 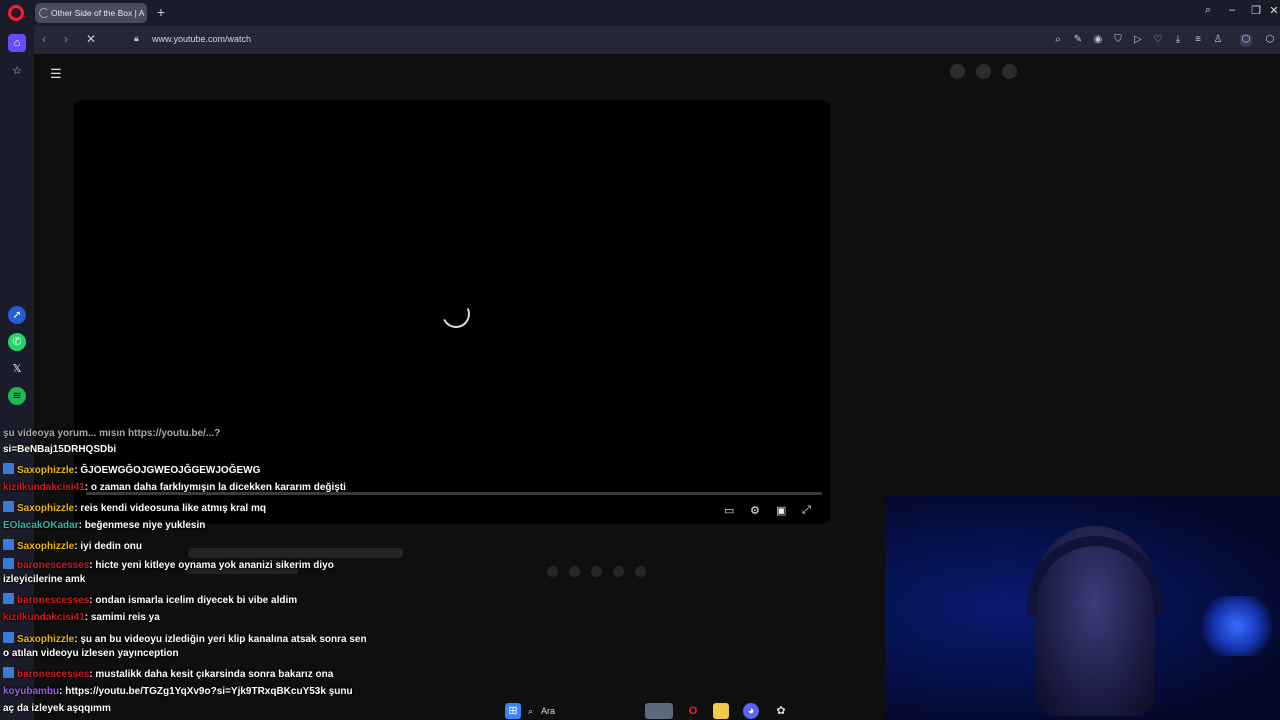 I want to click on windows-start-icon: ⊞, so click(x=513, y=711).